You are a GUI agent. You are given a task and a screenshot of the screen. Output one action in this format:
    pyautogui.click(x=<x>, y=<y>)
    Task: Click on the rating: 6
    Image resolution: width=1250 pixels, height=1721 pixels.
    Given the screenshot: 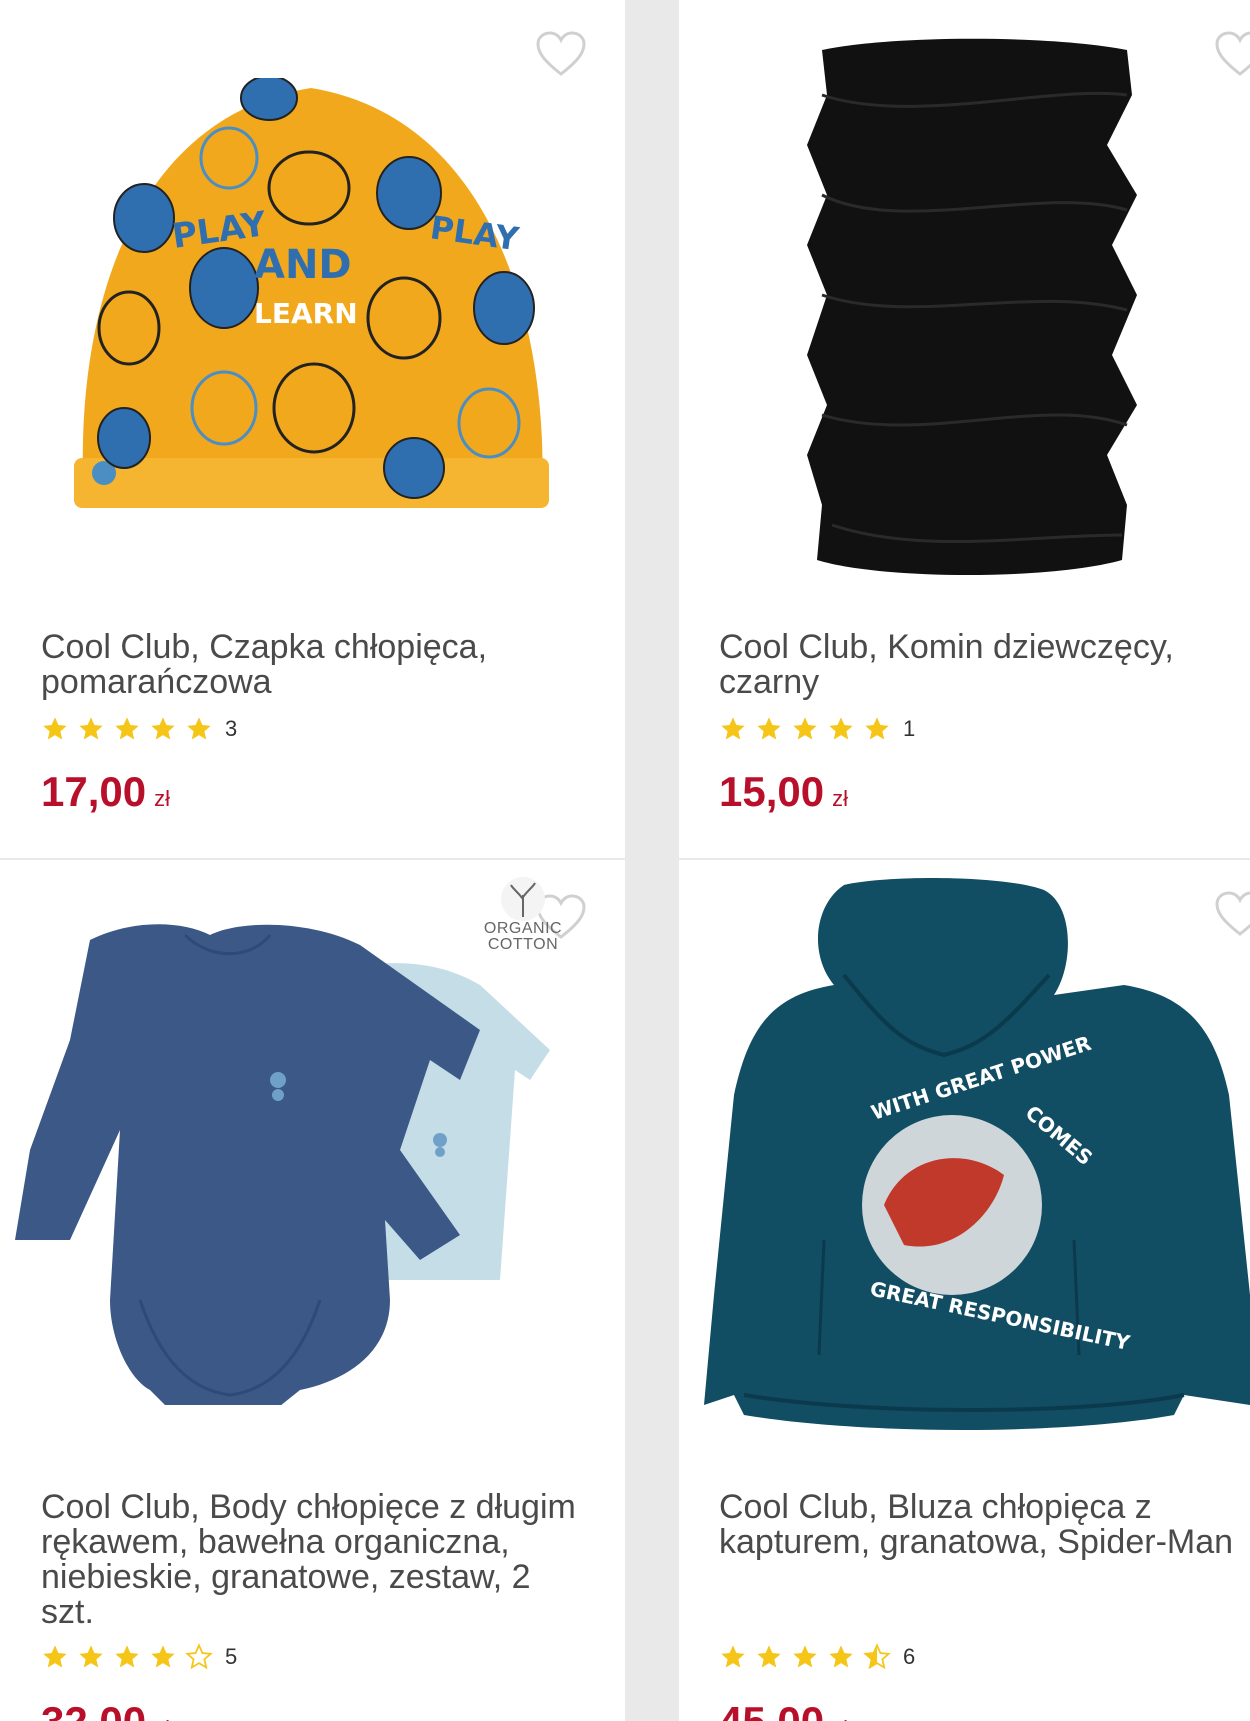 What is the action you would take?
    pyautogui.click(x=817, y=1657)
    